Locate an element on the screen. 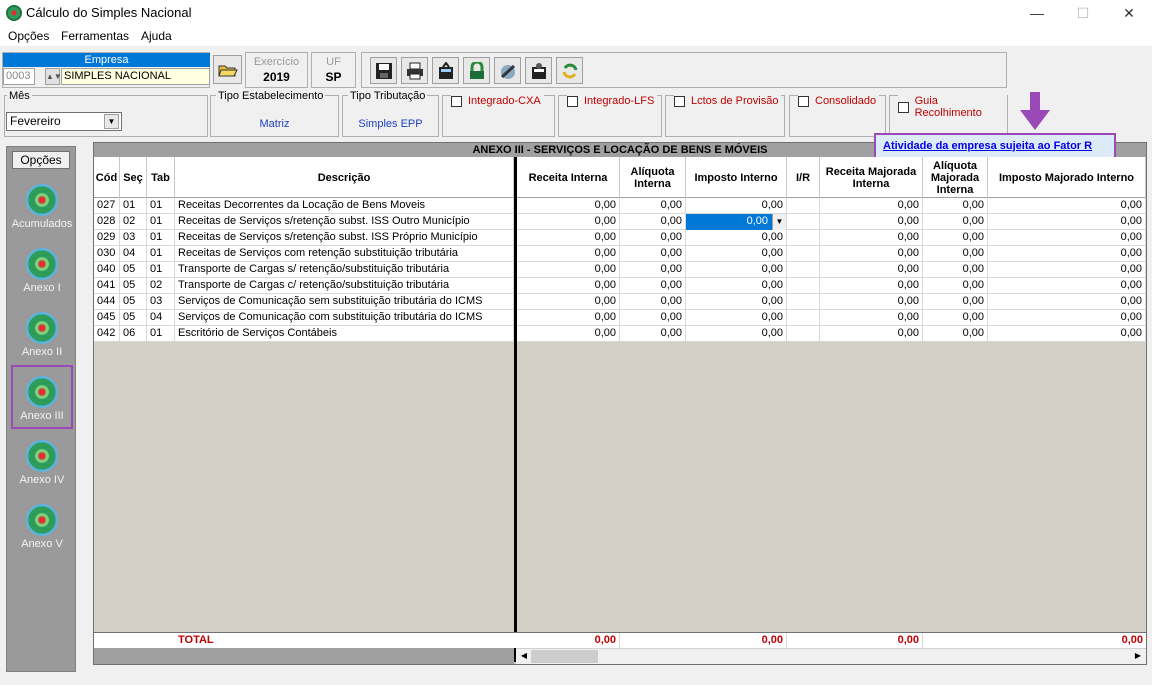 This screenshot has height=685, width=1152. check-integrado-cxa: Integrado-CXA is located at coordinates (497, 101).